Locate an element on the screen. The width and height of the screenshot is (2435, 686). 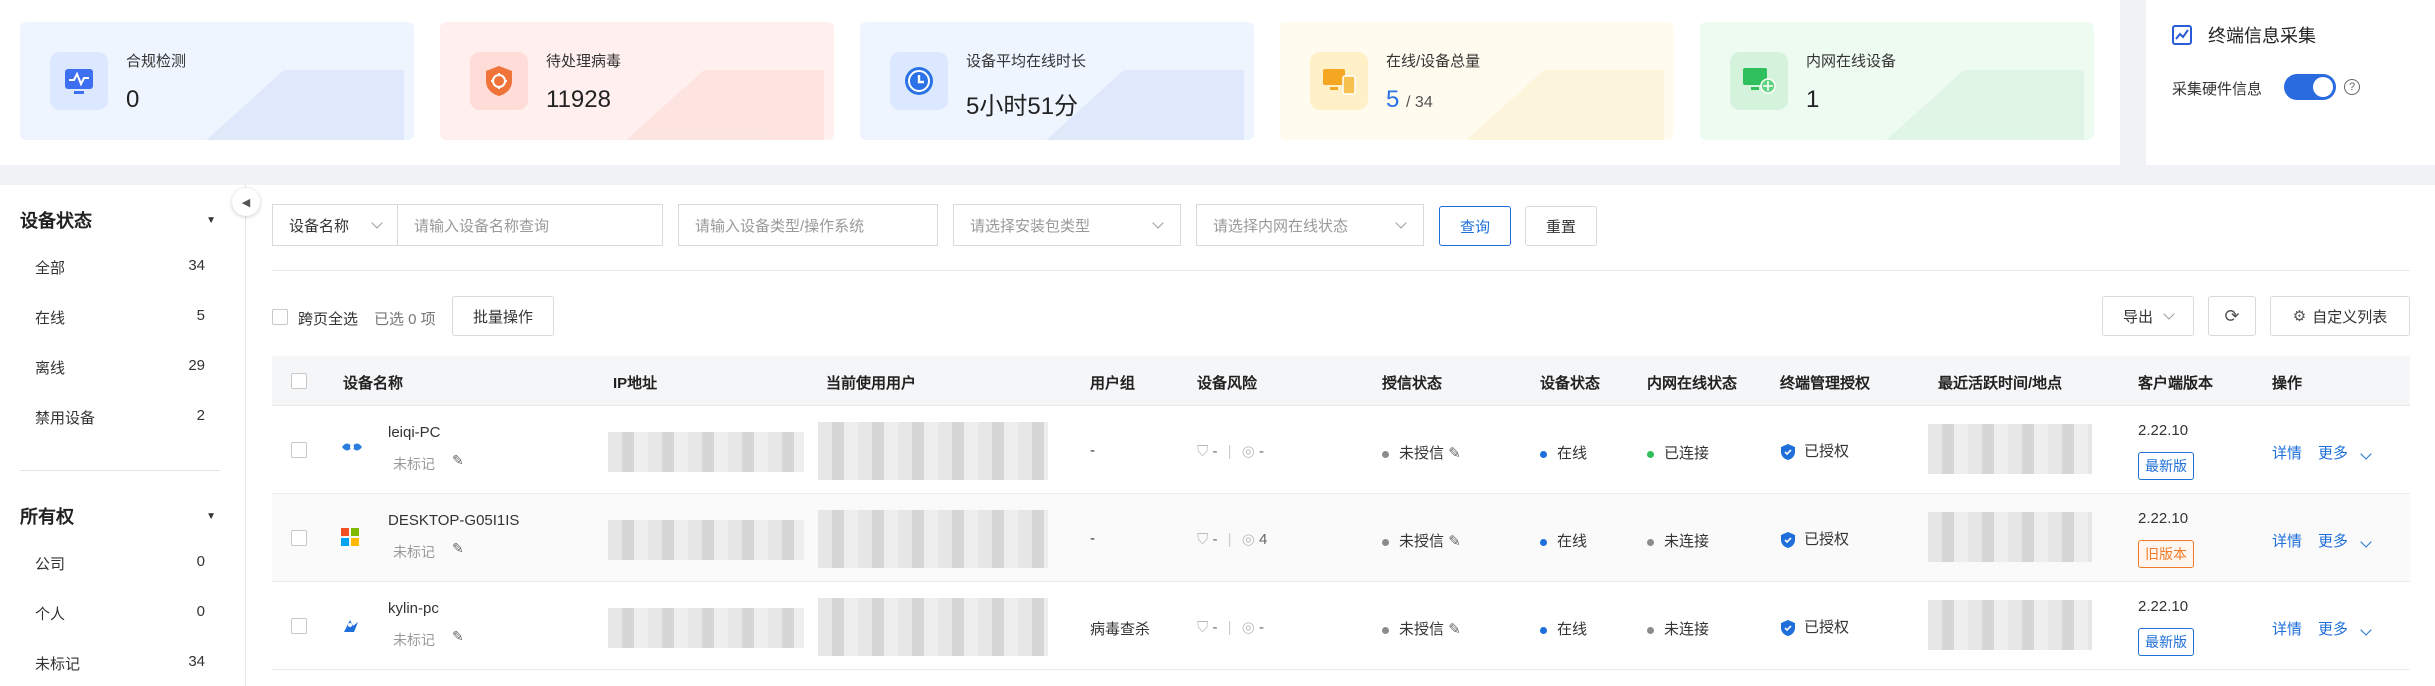
placeholder: 请输入设备类型/操作系统 is located at coordinates (780, 226).